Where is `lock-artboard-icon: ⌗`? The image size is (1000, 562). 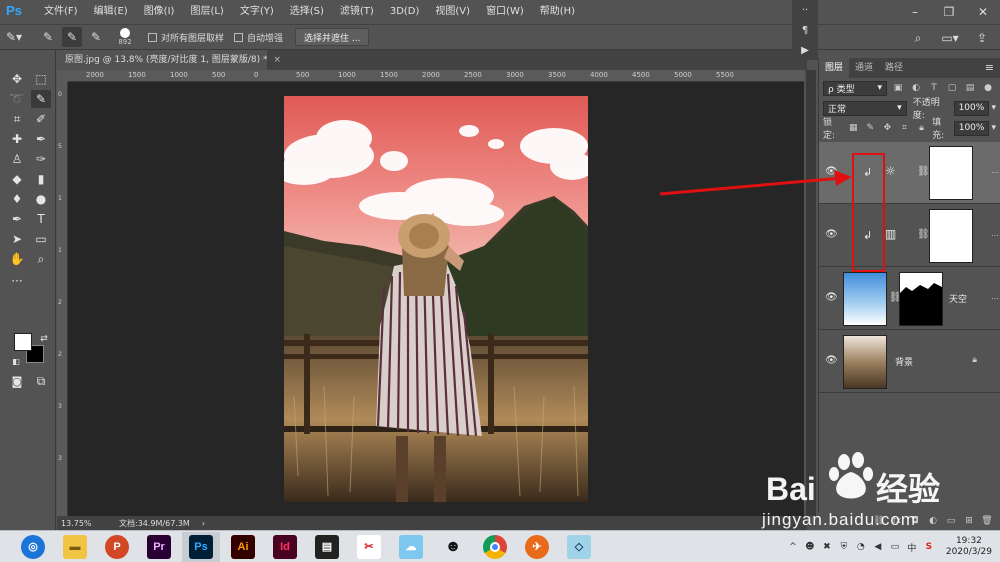
lock-artboard-icon: ⌗ is located at coordinates (904, 128).